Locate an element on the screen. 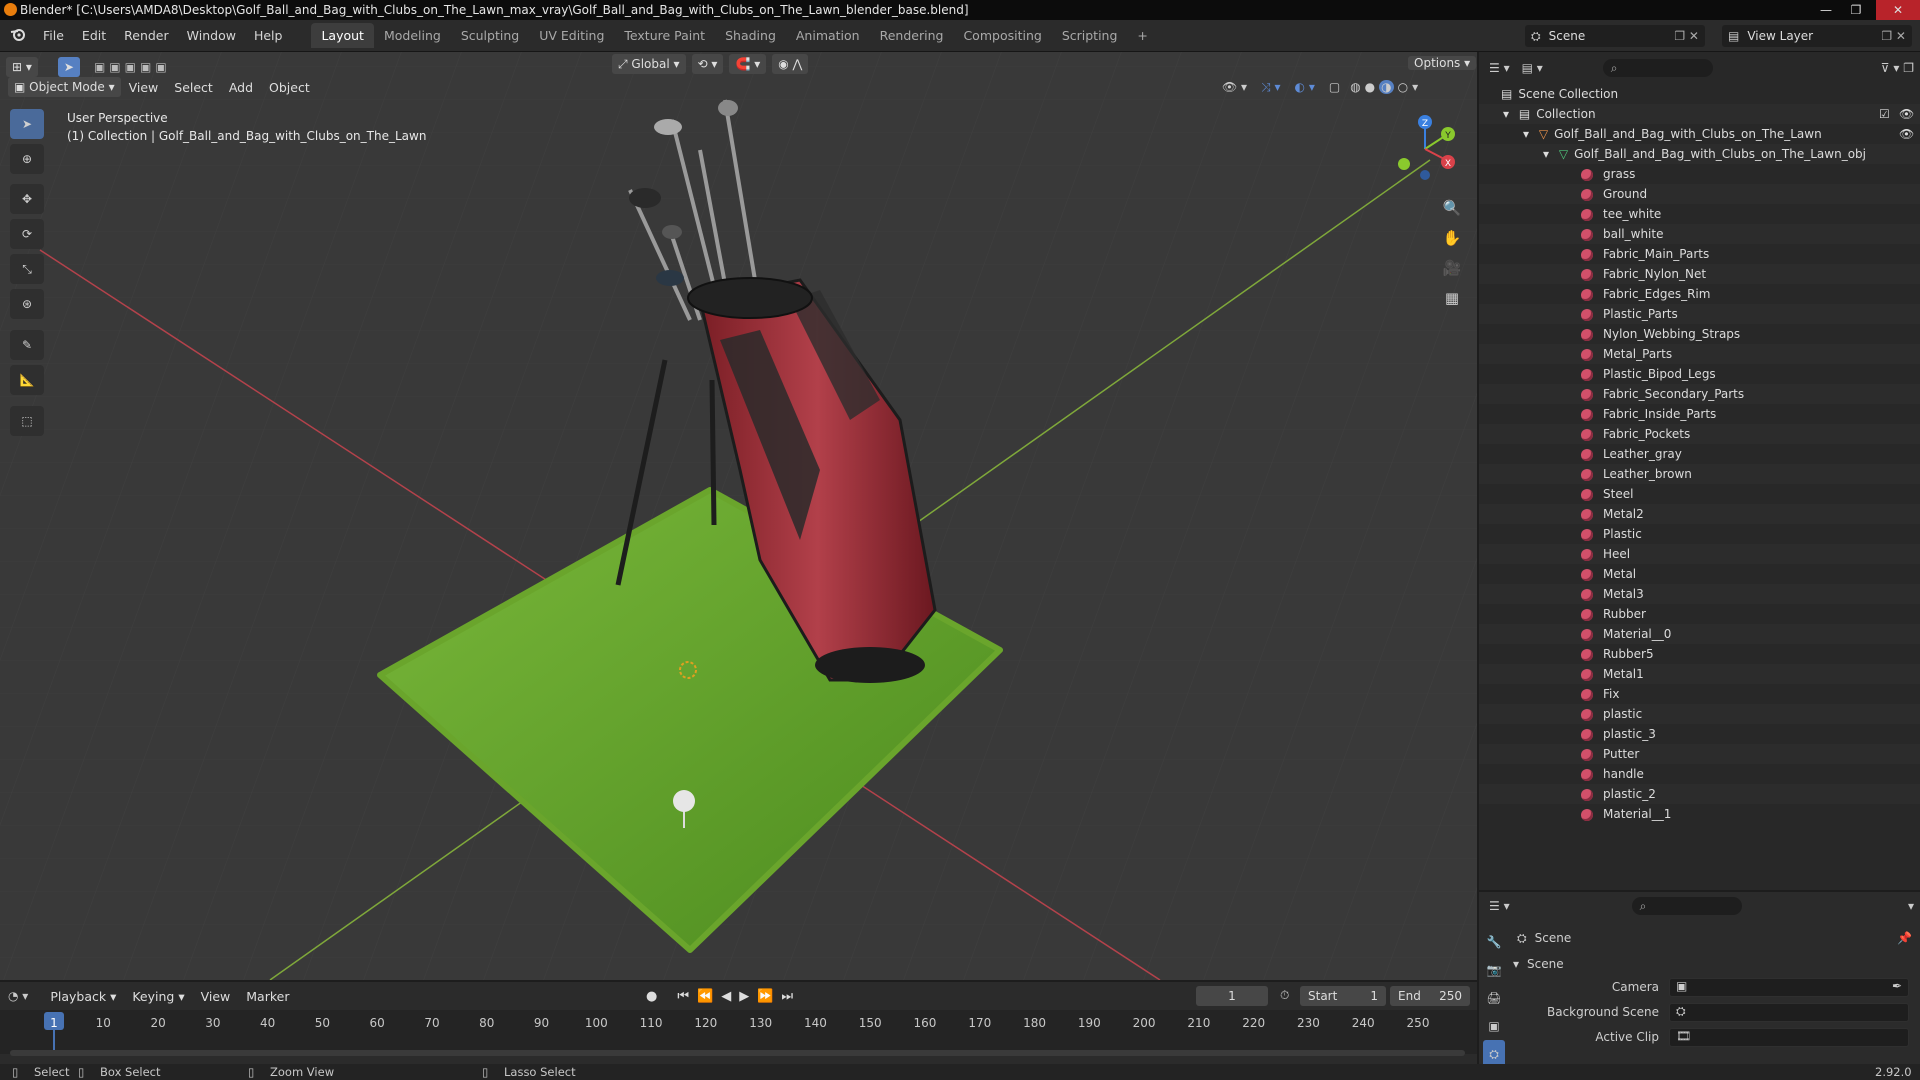 The image size is (1920, 1080). properties-editor-icon: ☰ ▾ is located at coordinates (1499, 906).